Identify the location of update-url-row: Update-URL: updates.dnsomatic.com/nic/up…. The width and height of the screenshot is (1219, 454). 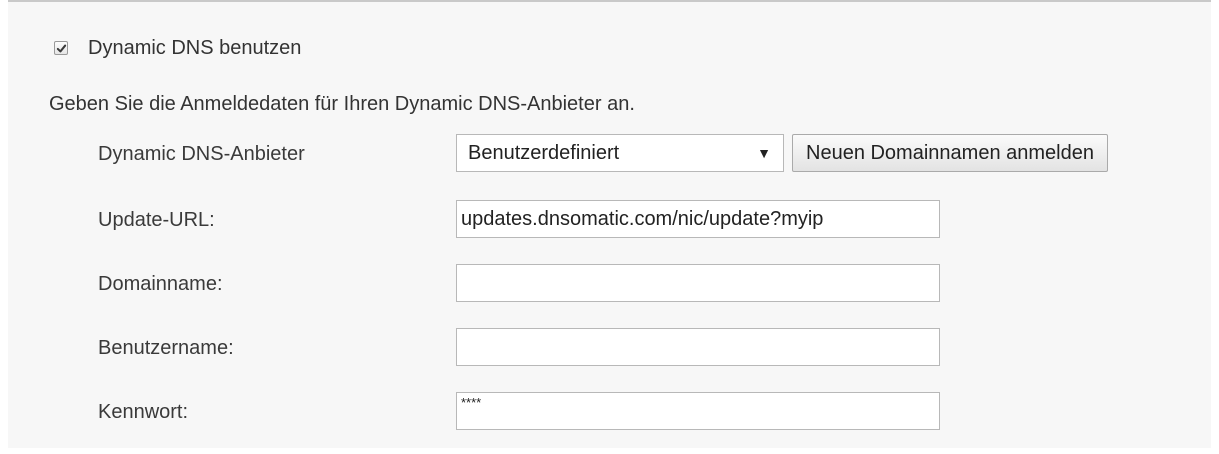
(609, 220).